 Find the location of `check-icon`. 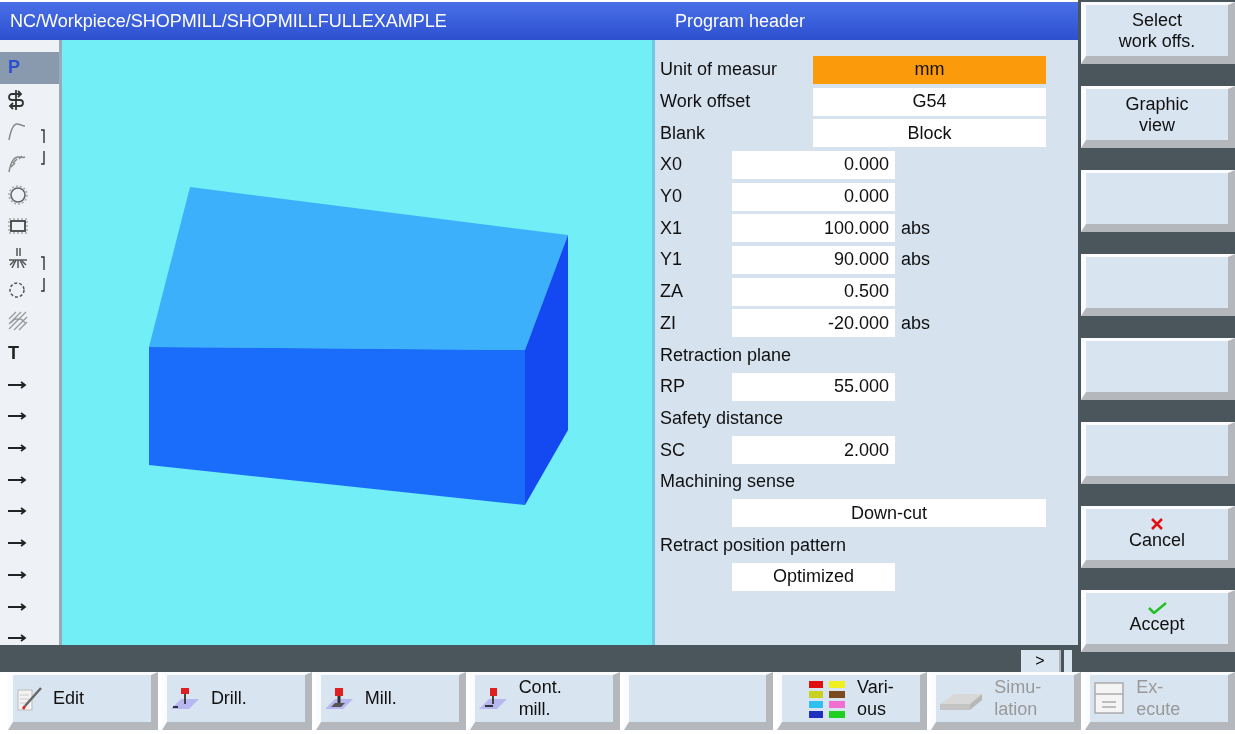

check-icon is located at coordinates (1157, 608).